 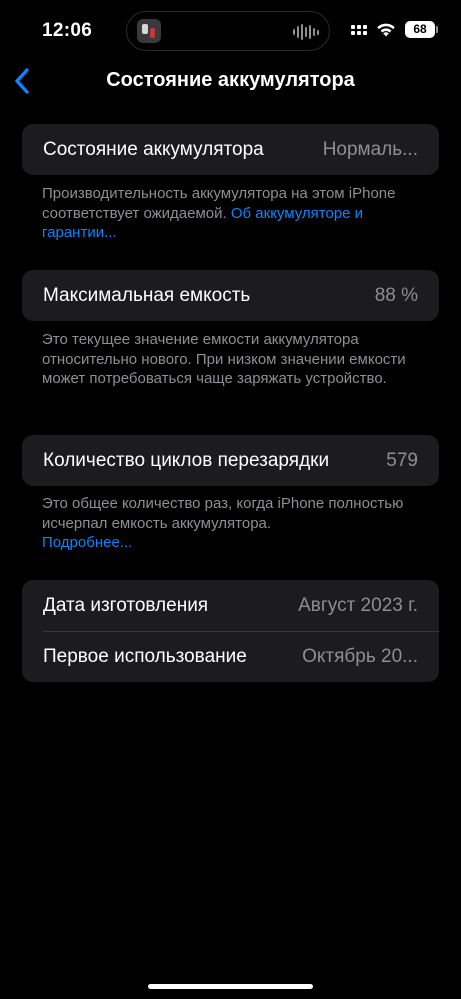 What do you see at coordinates (126, 605) in the screenshot?
I see `manufacture-date-label: Дата изготовления` at bounding box center [126, 605].